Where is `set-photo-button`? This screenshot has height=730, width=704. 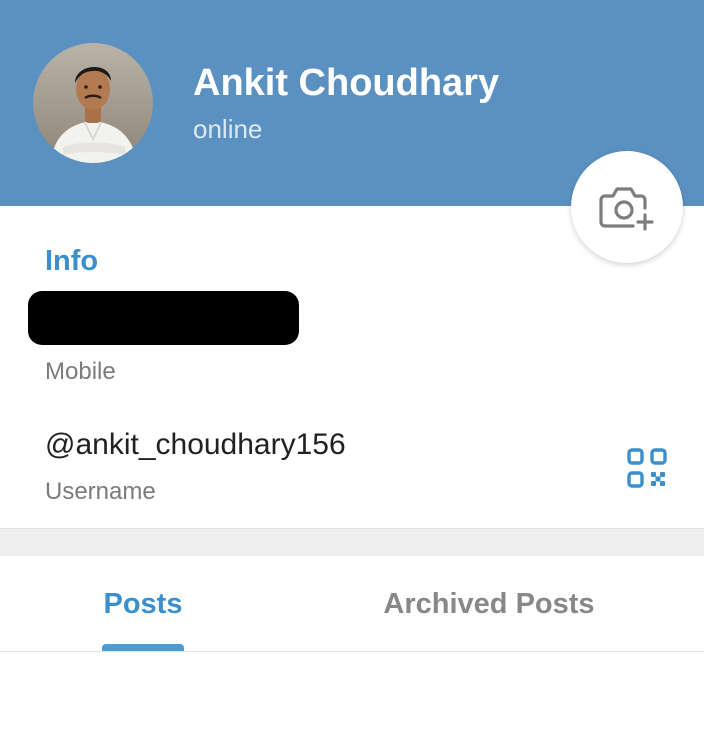
set-photo-button is located at coordinates (627, 207).